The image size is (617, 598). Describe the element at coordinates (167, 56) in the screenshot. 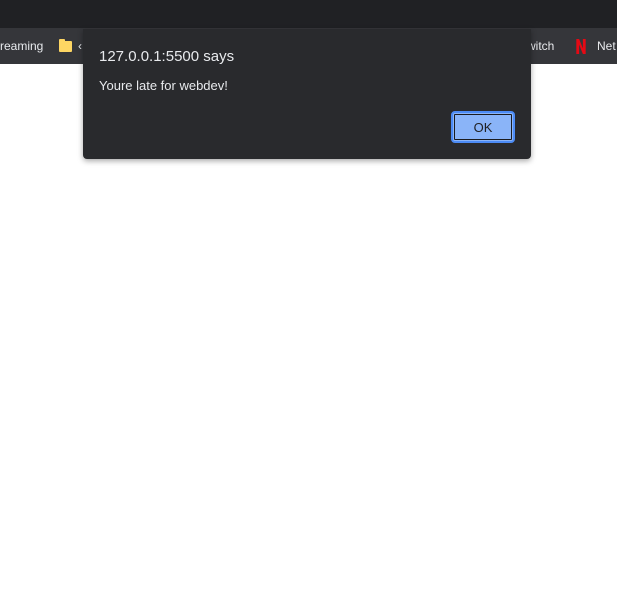

I see `dialog-title: 127.0.0.1:5500 says` at that location.